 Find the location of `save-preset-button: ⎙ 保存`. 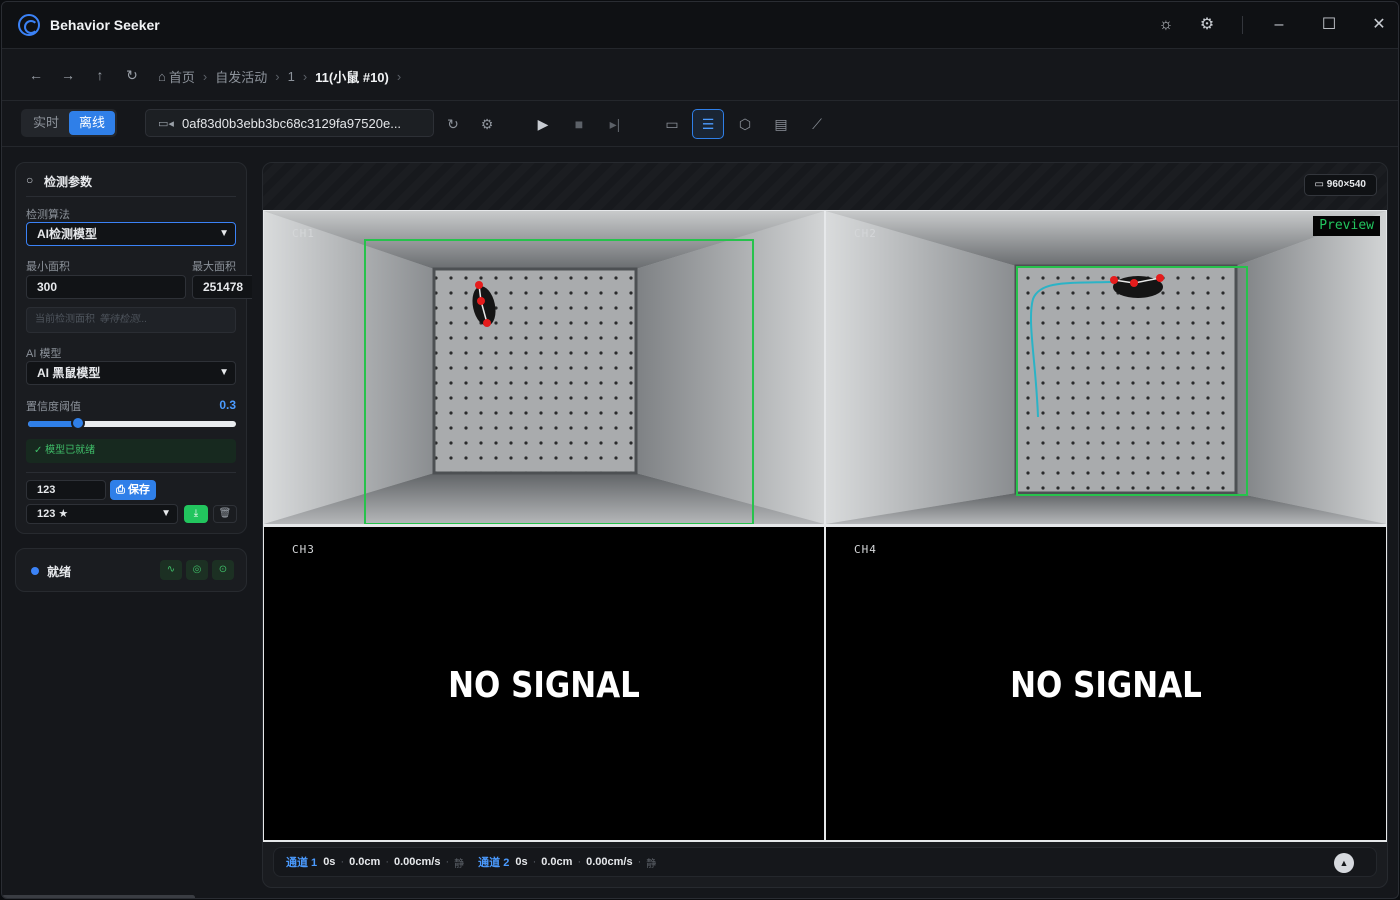

save-preset-button: ⎙ 保存 is located at coordinates (133, 490).